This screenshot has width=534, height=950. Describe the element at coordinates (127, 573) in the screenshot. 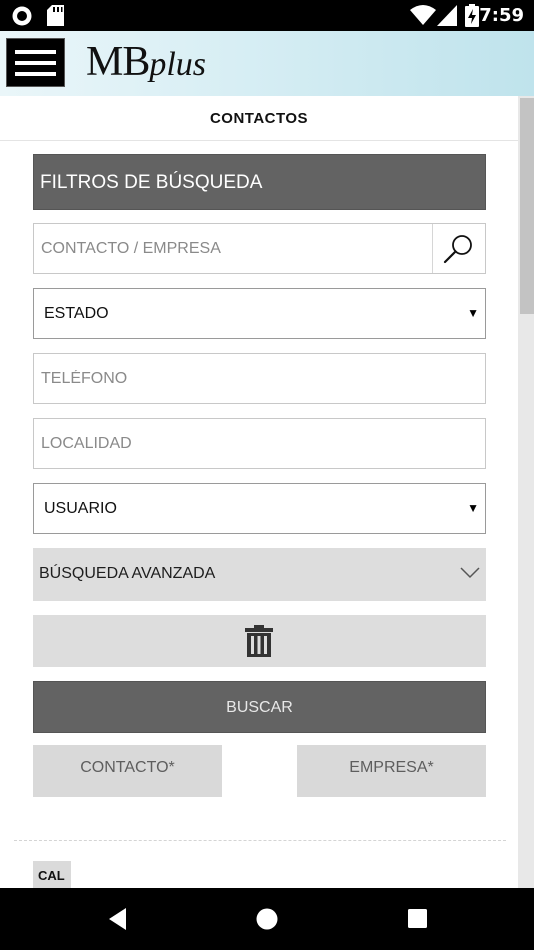

I see `advanced-search-label: BÚSQUEDA AVANZADA` at that location.